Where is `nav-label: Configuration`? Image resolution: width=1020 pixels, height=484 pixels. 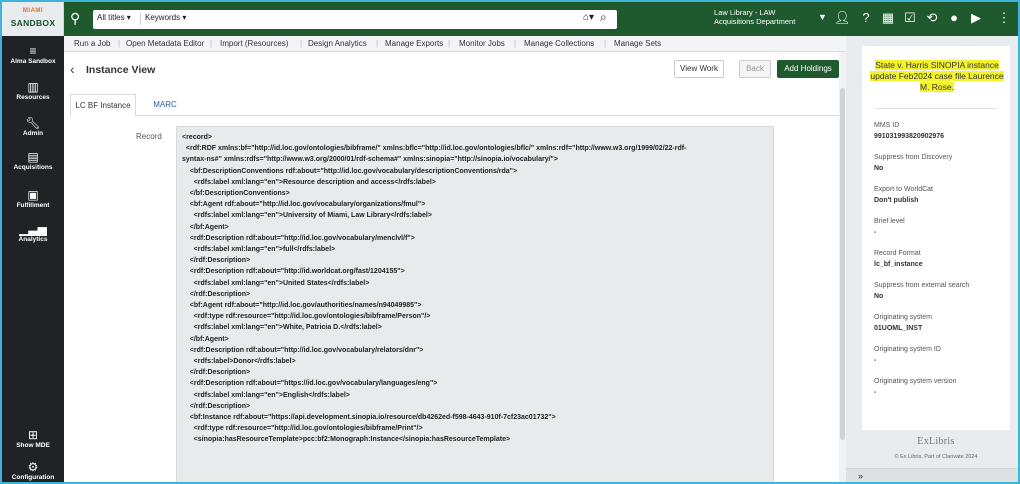
nav-label: Configuration is located at coordinates (33, 477).